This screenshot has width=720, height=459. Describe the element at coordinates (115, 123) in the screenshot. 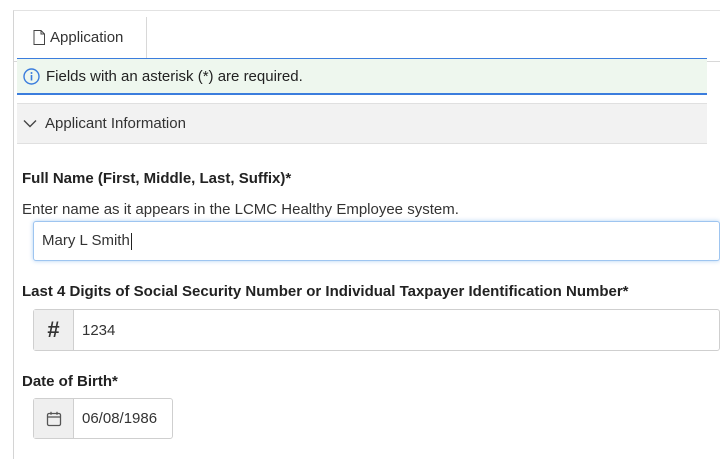

I see `section-title: Applicant Information` at that location.